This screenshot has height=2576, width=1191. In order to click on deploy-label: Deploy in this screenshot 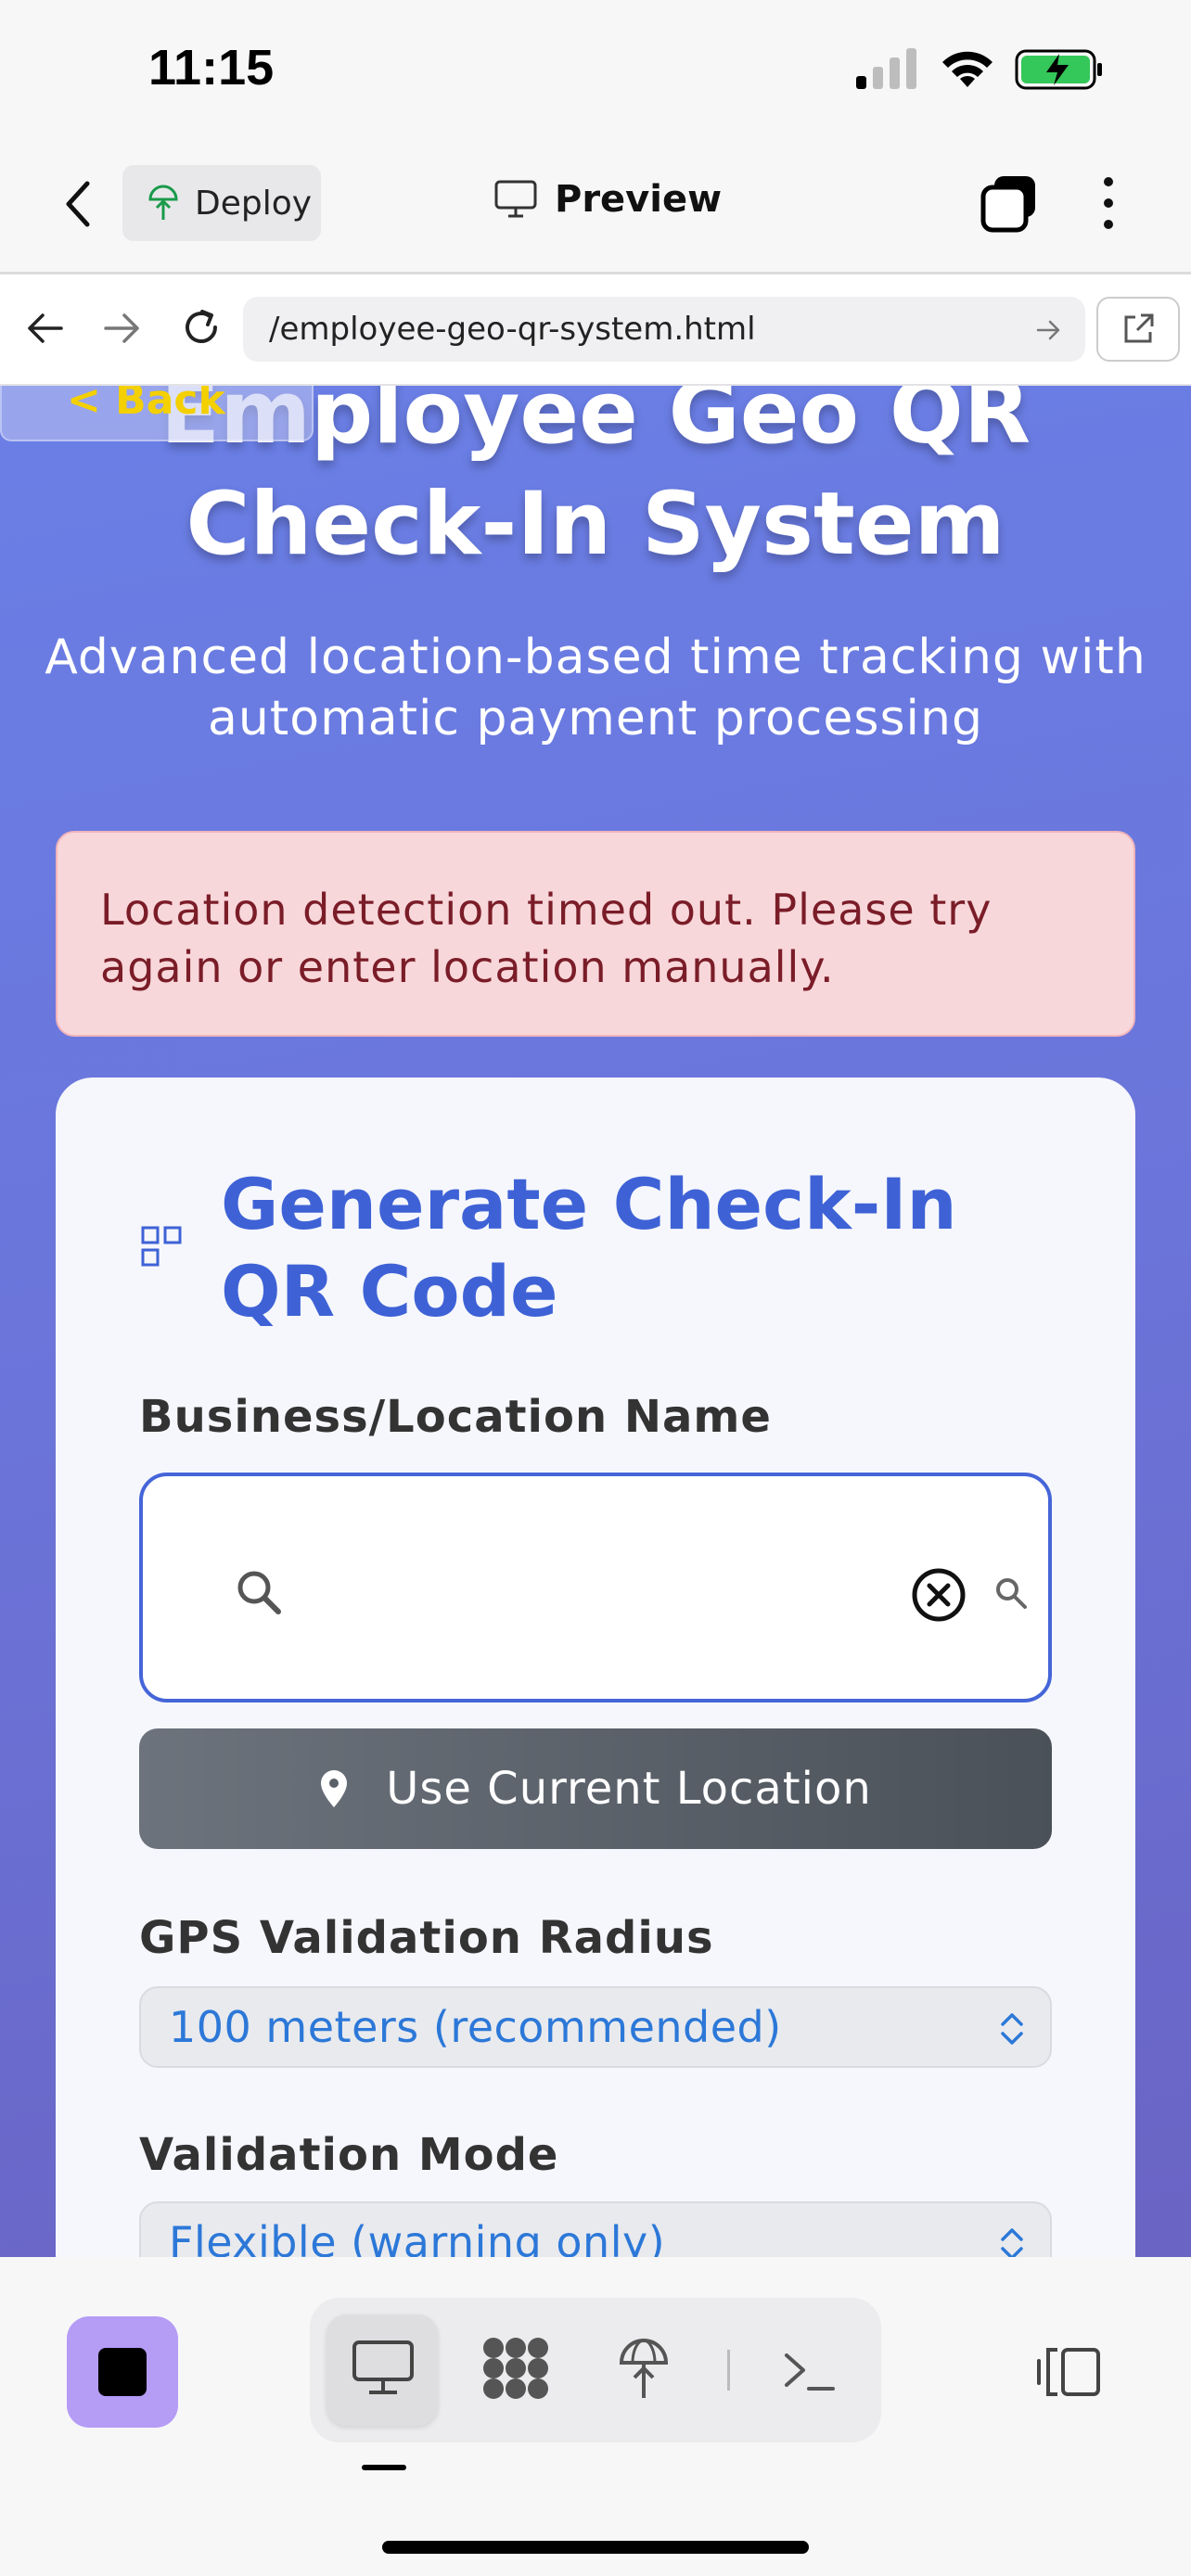, I will do `click(254, 203)`.